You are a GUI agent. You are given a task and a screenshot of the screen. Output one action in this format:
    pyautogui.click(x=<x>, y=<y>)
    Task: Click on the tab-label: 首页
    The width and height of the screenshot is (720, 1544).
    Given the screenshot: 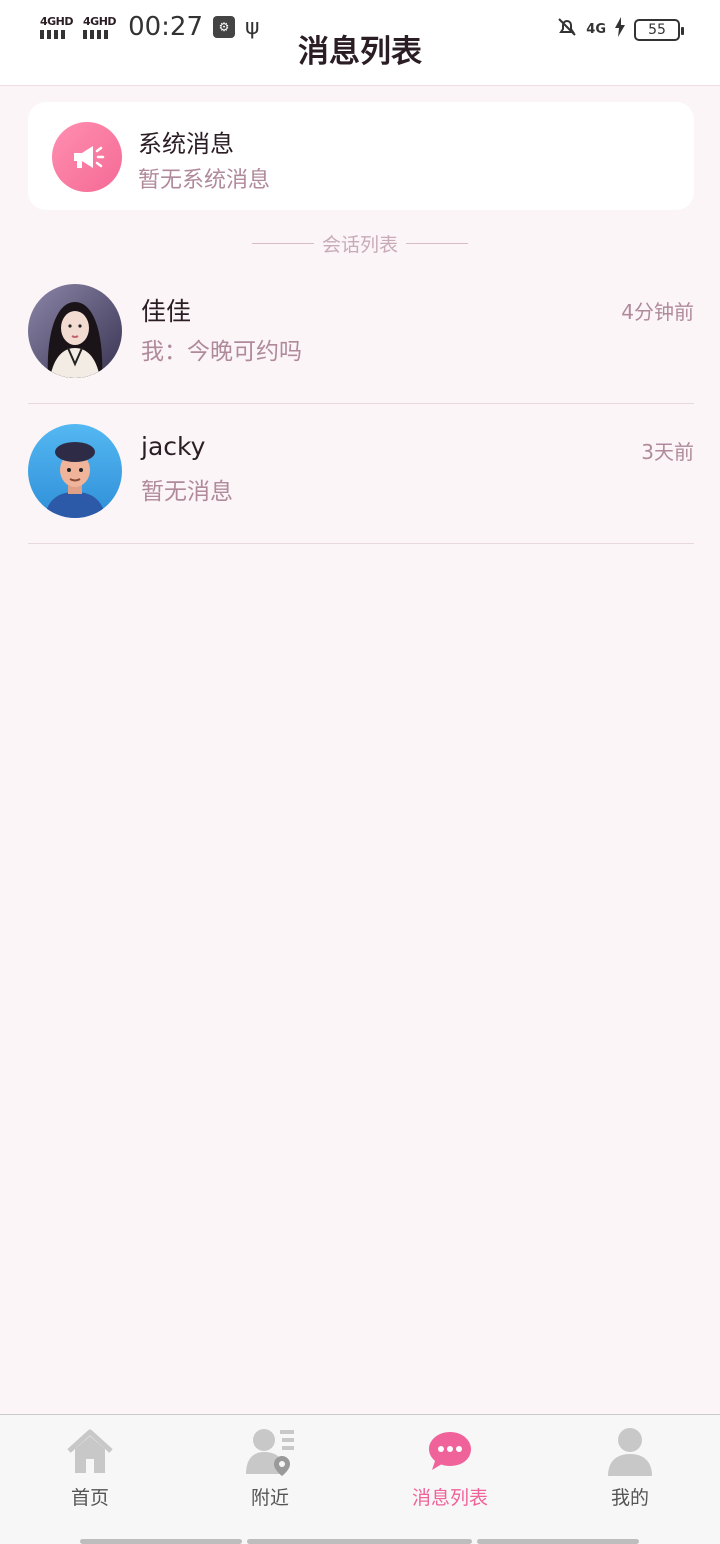 What is the action you would take?
    pyautogui.click(x=89, y=1498)
    